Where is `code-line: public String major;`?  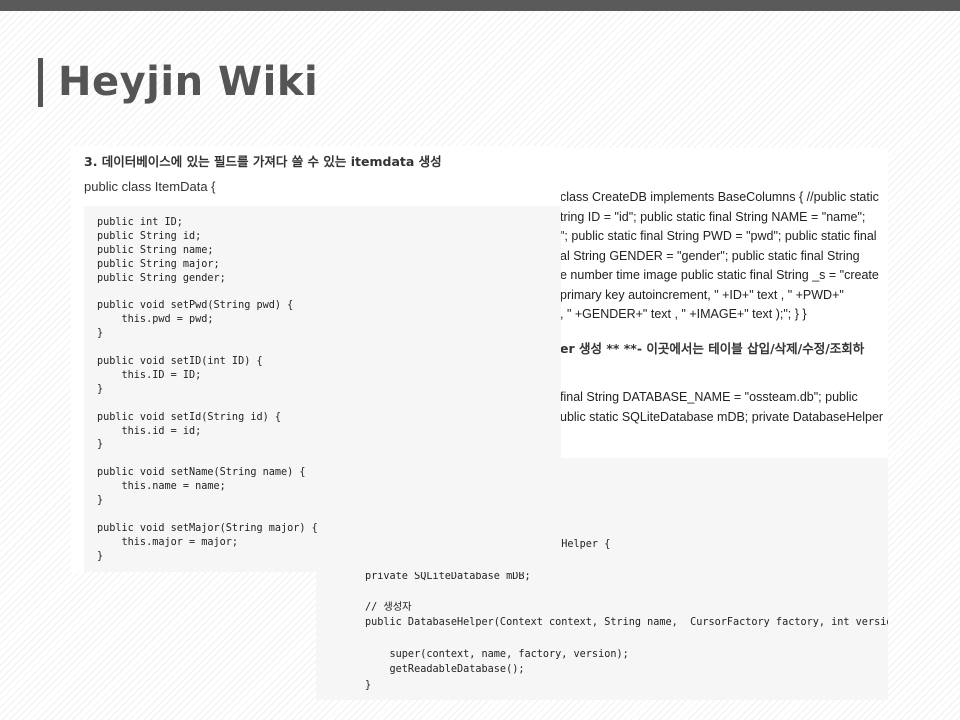 code-line: public String major; is located at coordinates (158, 264).